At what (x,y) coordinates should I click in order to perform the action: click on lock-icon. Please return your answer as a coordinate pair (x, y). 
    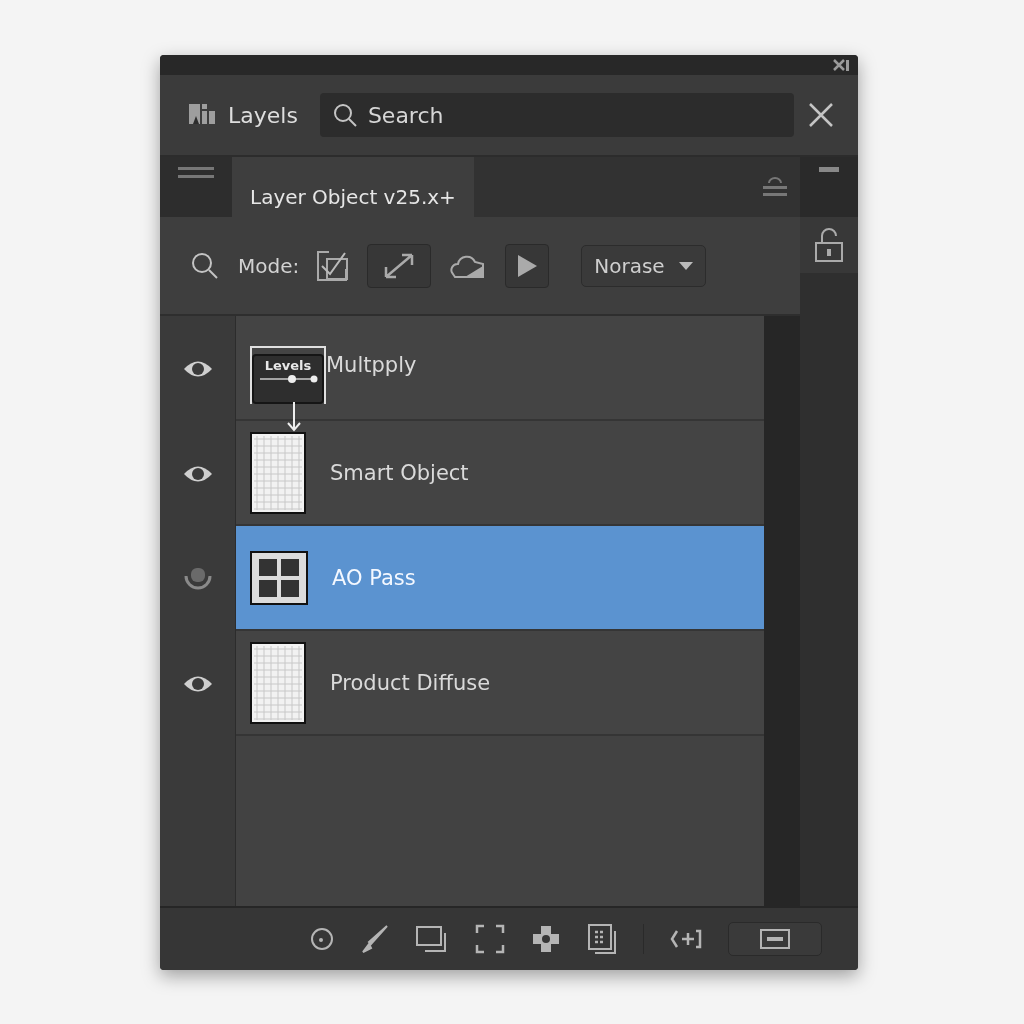
    Looking at the image, I should click on (829, 245).